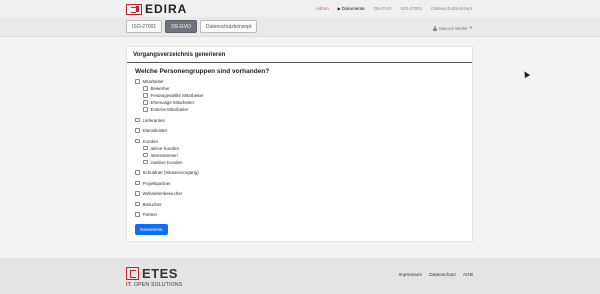 The height and width of the screenshot is (294, 600). What do you see at coordinates (299, 214) in the screenshot?
I see `checkbox-partner: Partner` at bounding box center [299, 214].